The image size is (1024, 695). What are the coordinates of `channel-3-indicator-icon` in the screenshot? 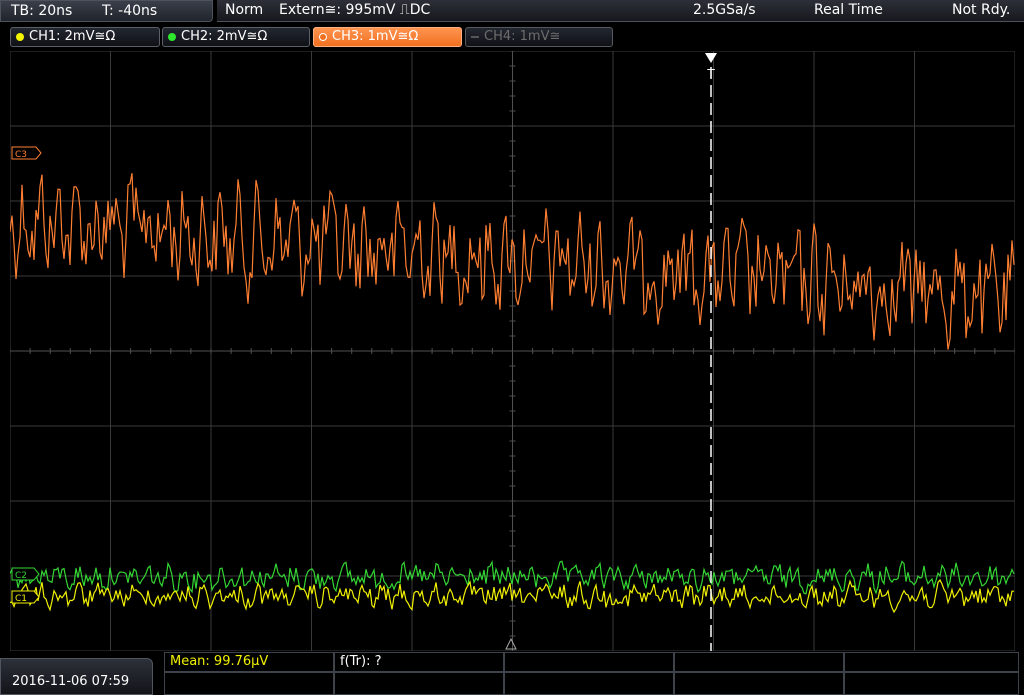 It's located at (323, 37).